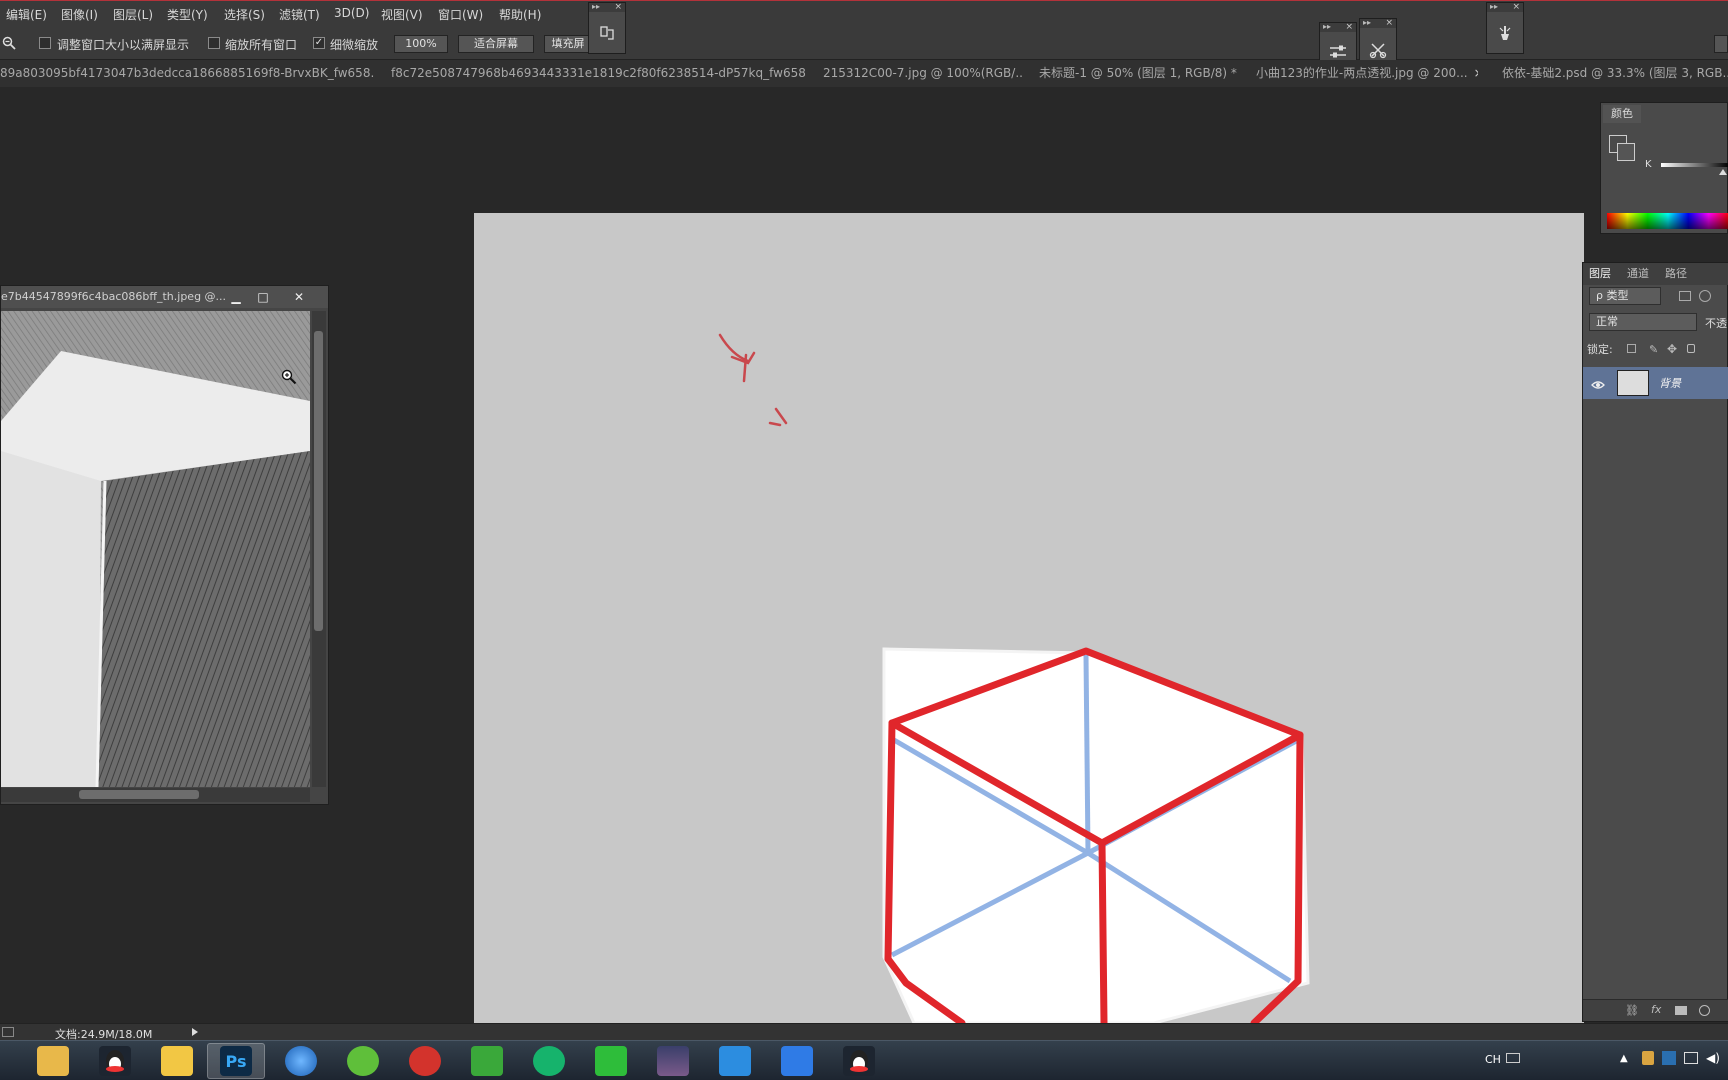 Image resolution: width=1728 pixels, height=1080 pixels. I want to click on taskbar-updater, so click(363, 1061).